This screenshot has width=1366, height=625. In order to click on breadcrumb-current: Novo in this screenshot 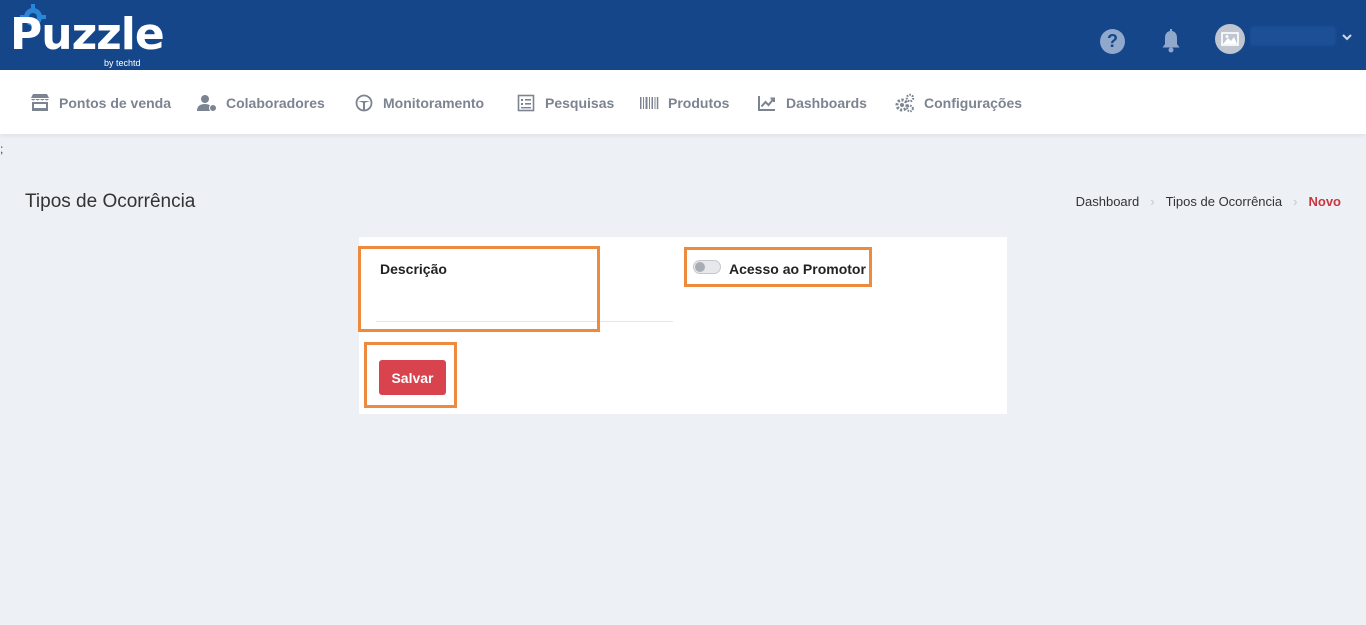, I will do `click(1325, 201)`.